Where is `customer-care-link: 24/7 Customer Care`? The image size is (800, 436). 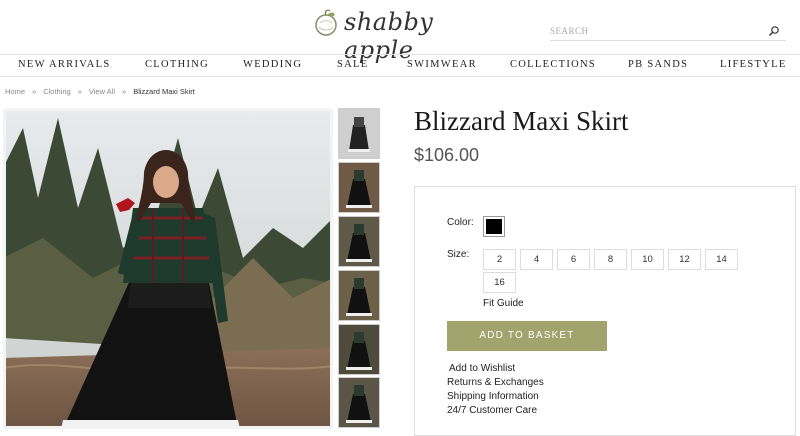
customer-care-link: 24/7 Customer Care is located at coordinates (492, 410).